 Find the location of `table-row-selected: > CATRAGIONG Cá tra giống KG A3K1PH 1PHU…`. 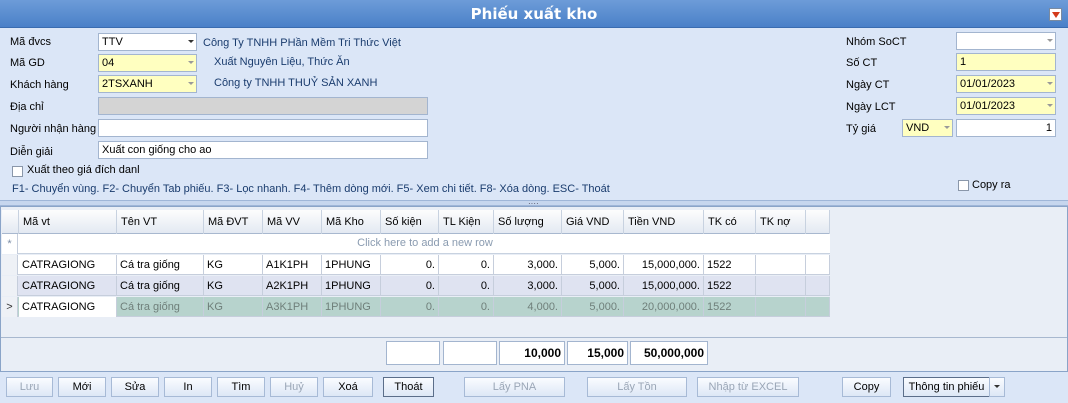

table-row-selected: > CATRAGIONG Cá tra giống KG A3K1PH 1PHU… is located at coordinates (416, 307).